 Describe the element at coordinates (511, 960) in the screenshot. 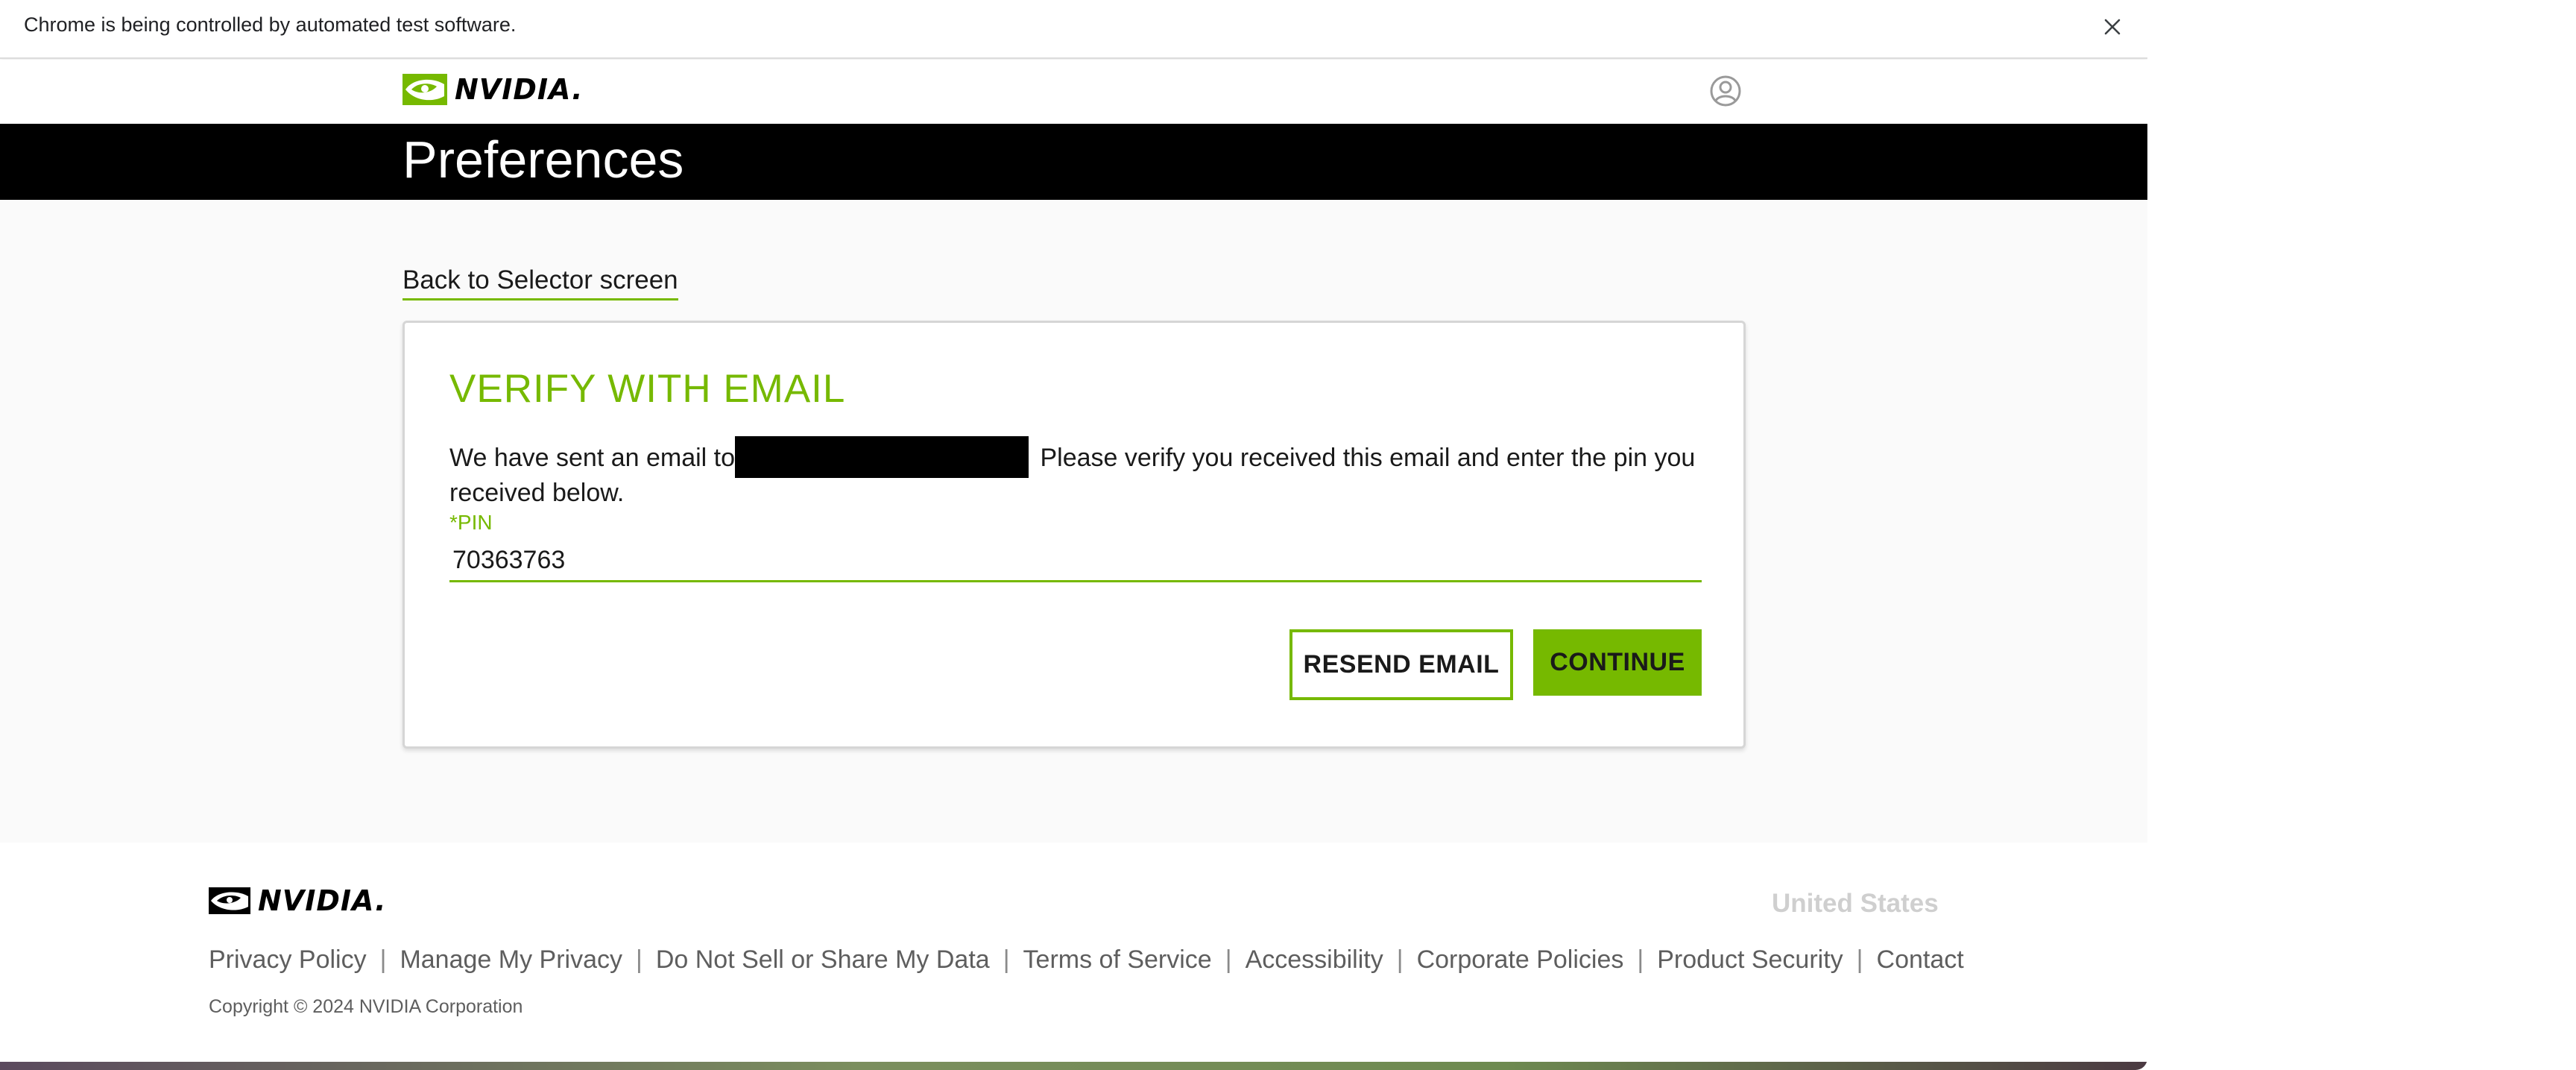

I see `footer-link-manage-privacy: Manage My Privacy` at that location.